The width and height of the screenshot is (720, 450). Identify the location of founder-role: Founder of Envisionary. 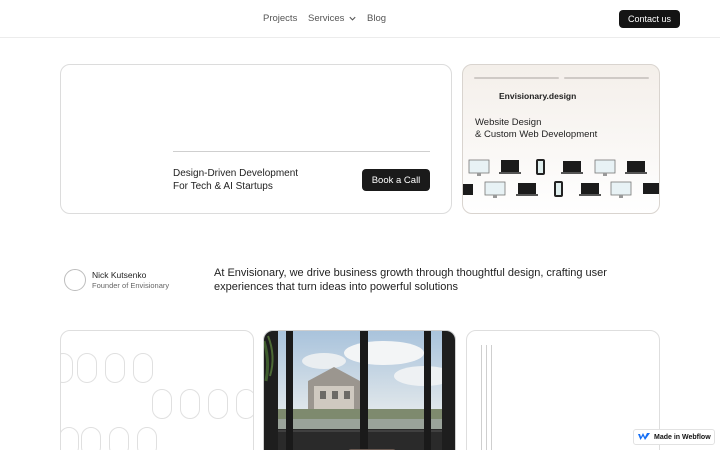
(131, 285).